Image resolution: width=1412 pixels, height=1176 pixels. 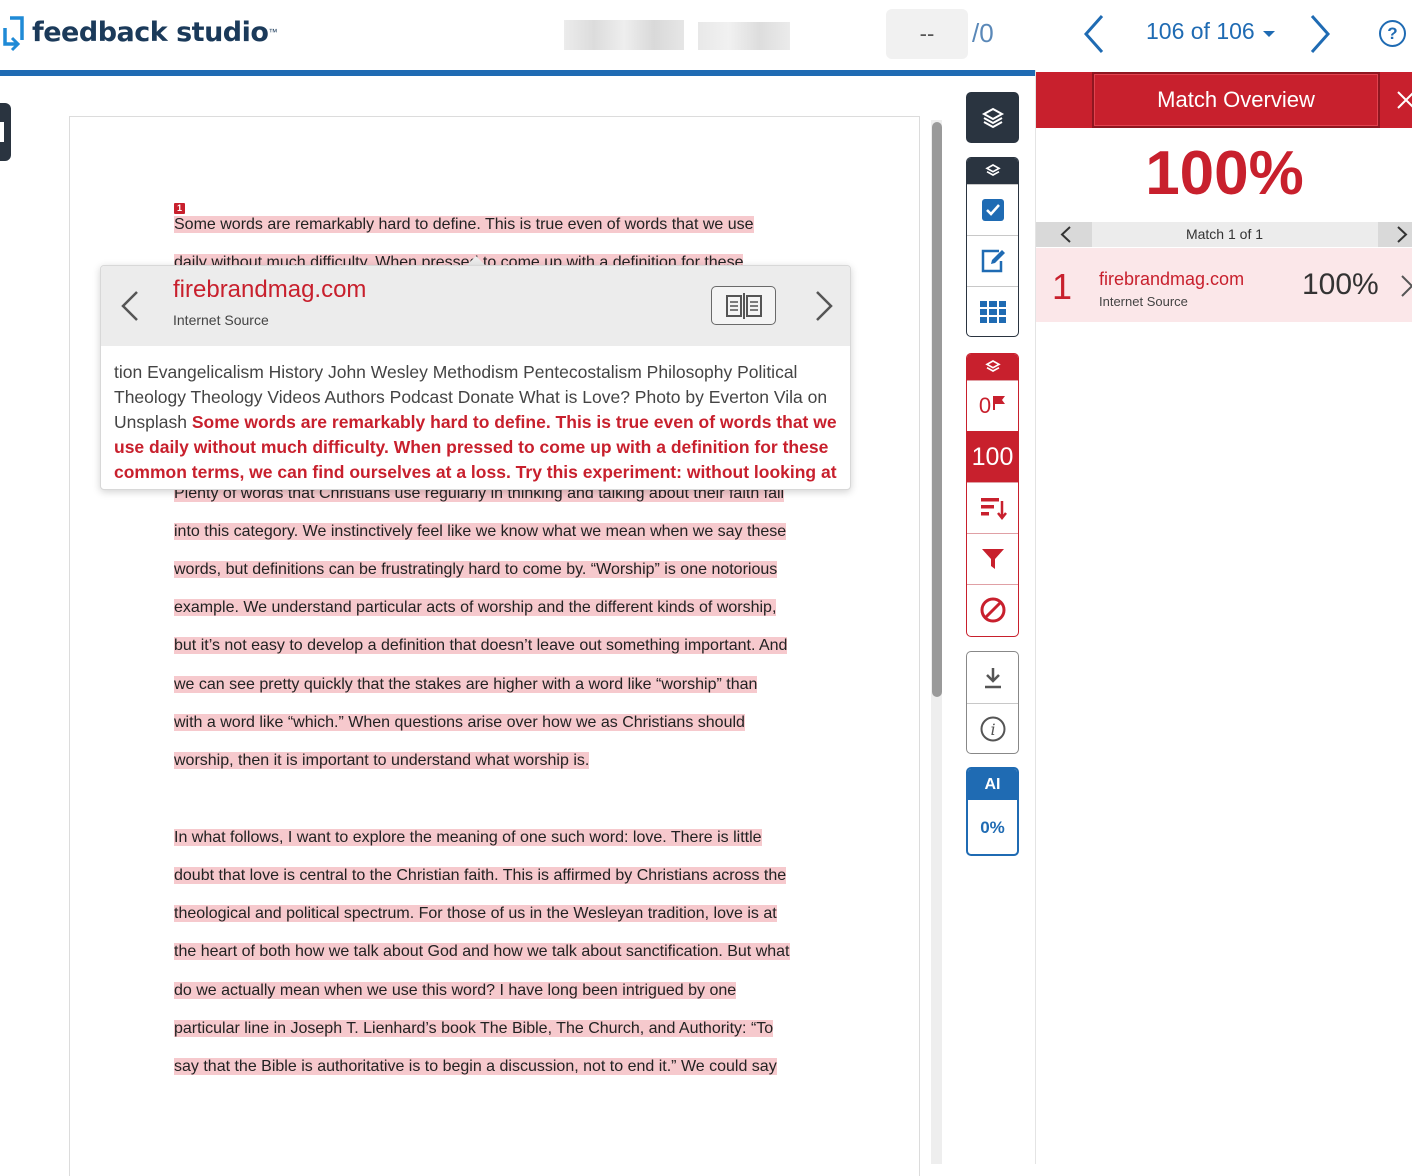 What do you see at coordinates (1143, 301) in the screenshot?
I see `source-type: Internet Source` at bounding box center [1143, 301].